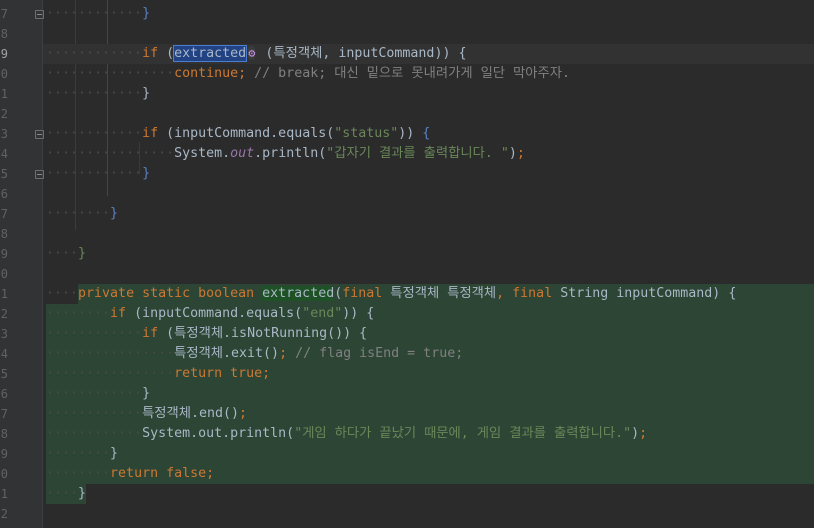  What do you see at coordinates (252, 53) in the screenshot?
I see `gear-icon: ⚙` at bounding box center [252, 53].